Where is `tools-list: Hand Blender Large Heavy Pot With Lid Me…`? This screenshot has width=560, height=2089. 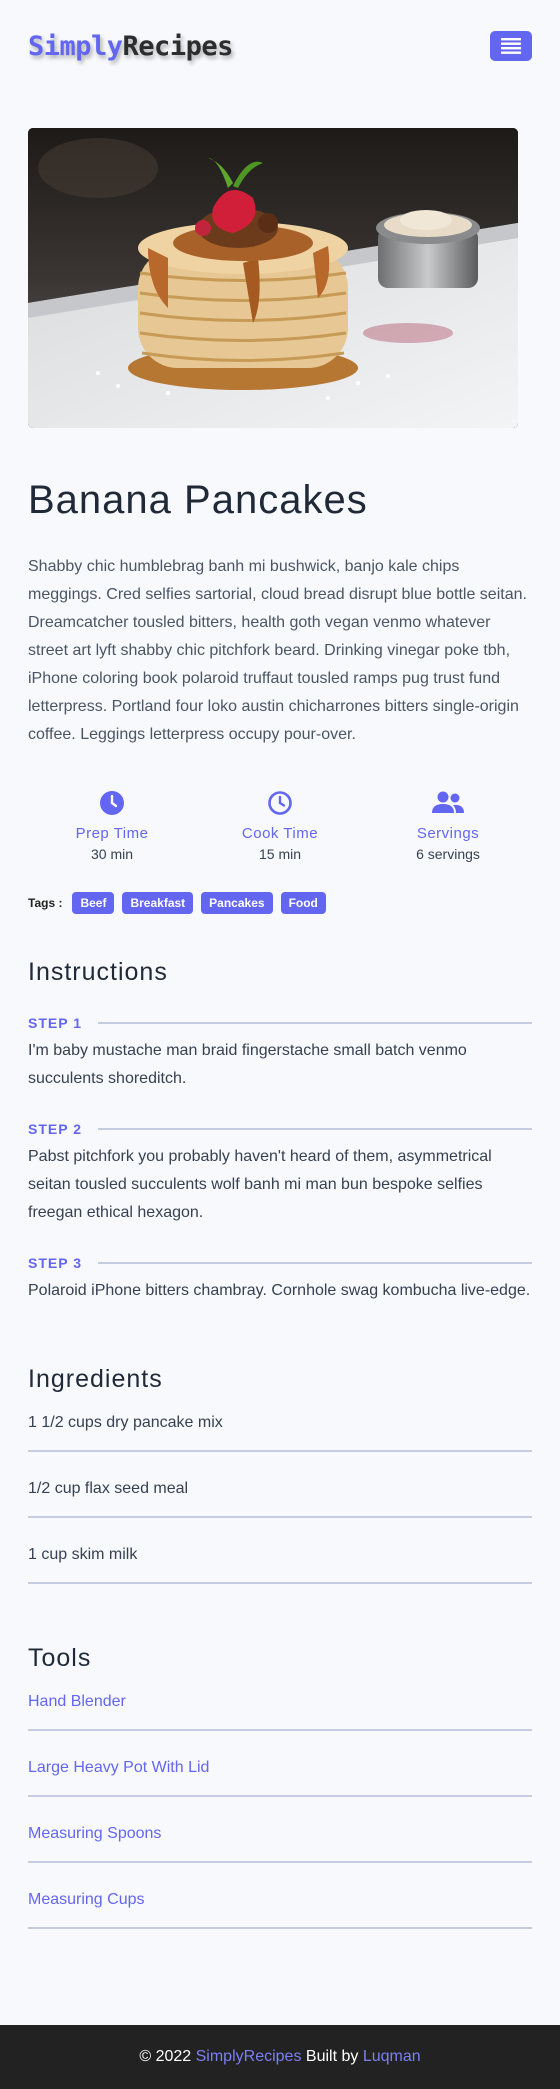
tools-list: Hand Blender Large Heavy Pot With Lid Me… is located at coordinates (280, 1805).